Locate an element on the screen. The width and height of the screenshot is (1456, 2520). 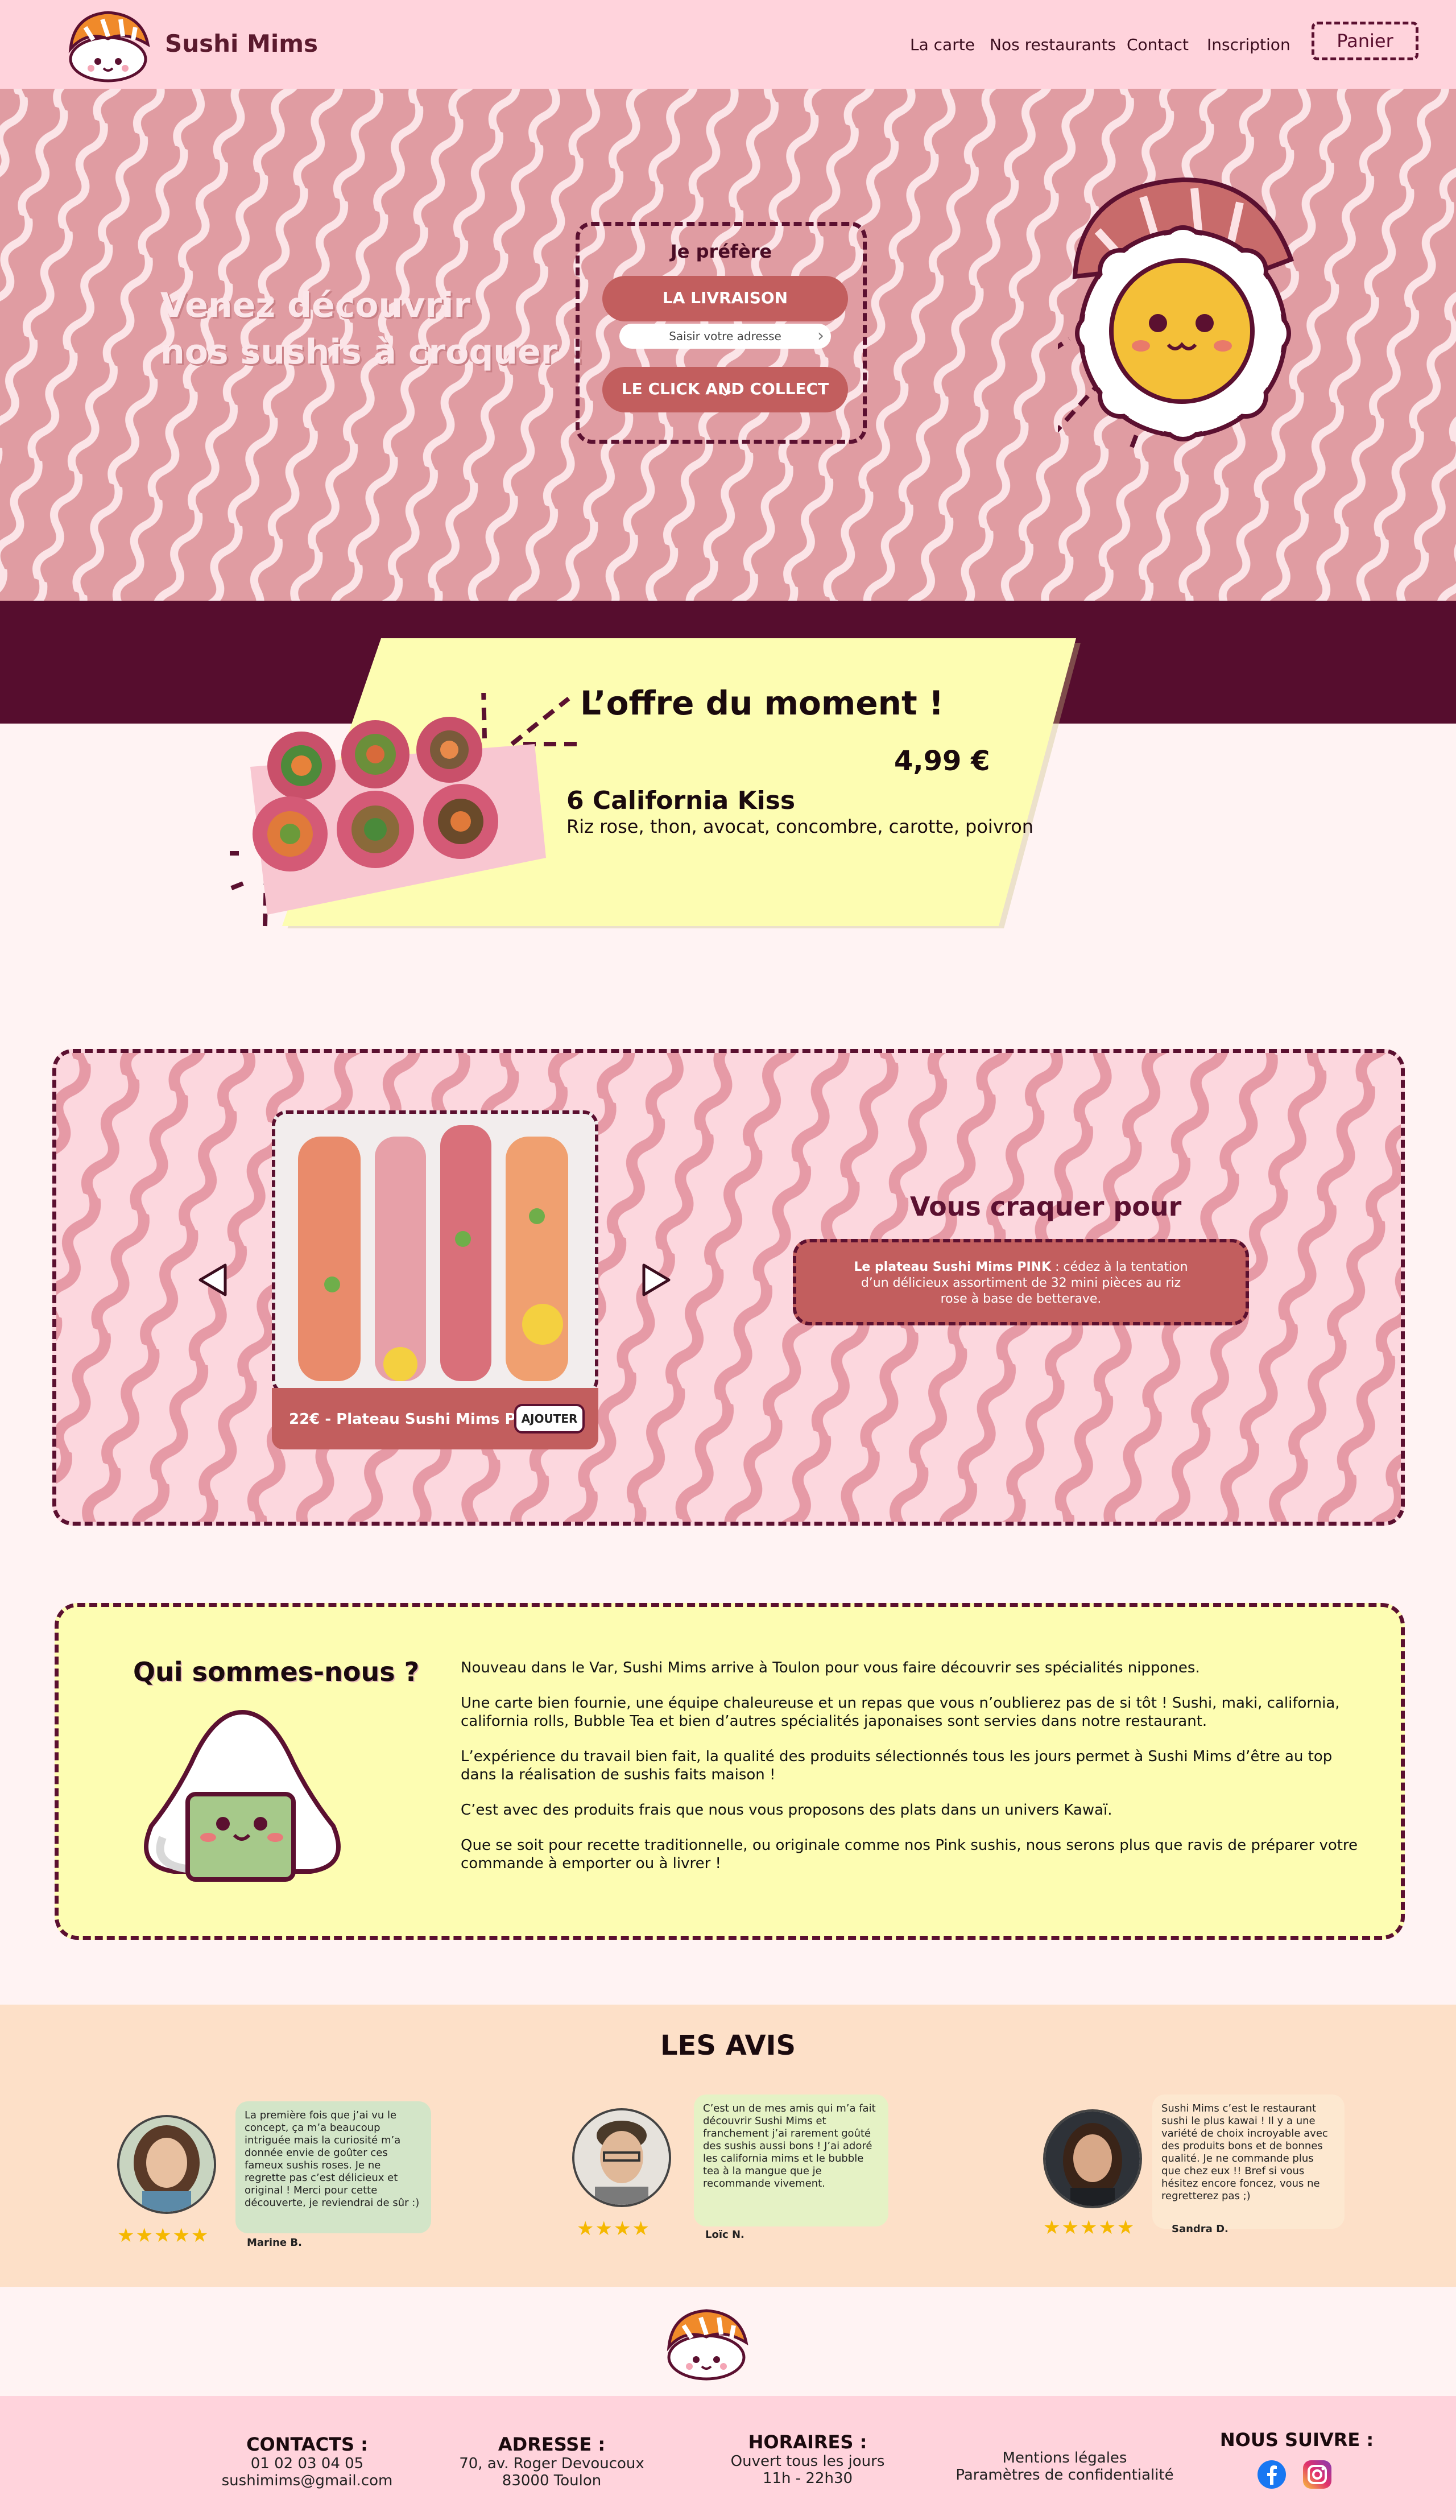
footer-social: NOUS SUIVRE : is located at coordinates (1296, 2440).